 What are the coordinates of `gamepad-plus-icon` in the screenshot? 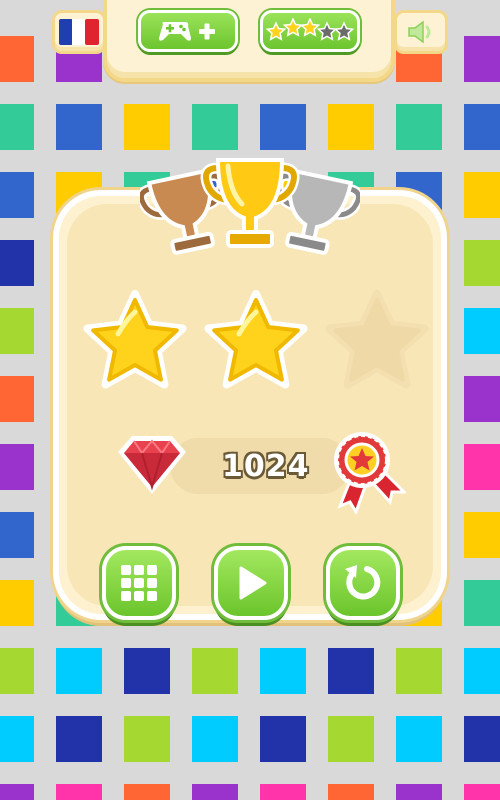 It's located at (187, 31).